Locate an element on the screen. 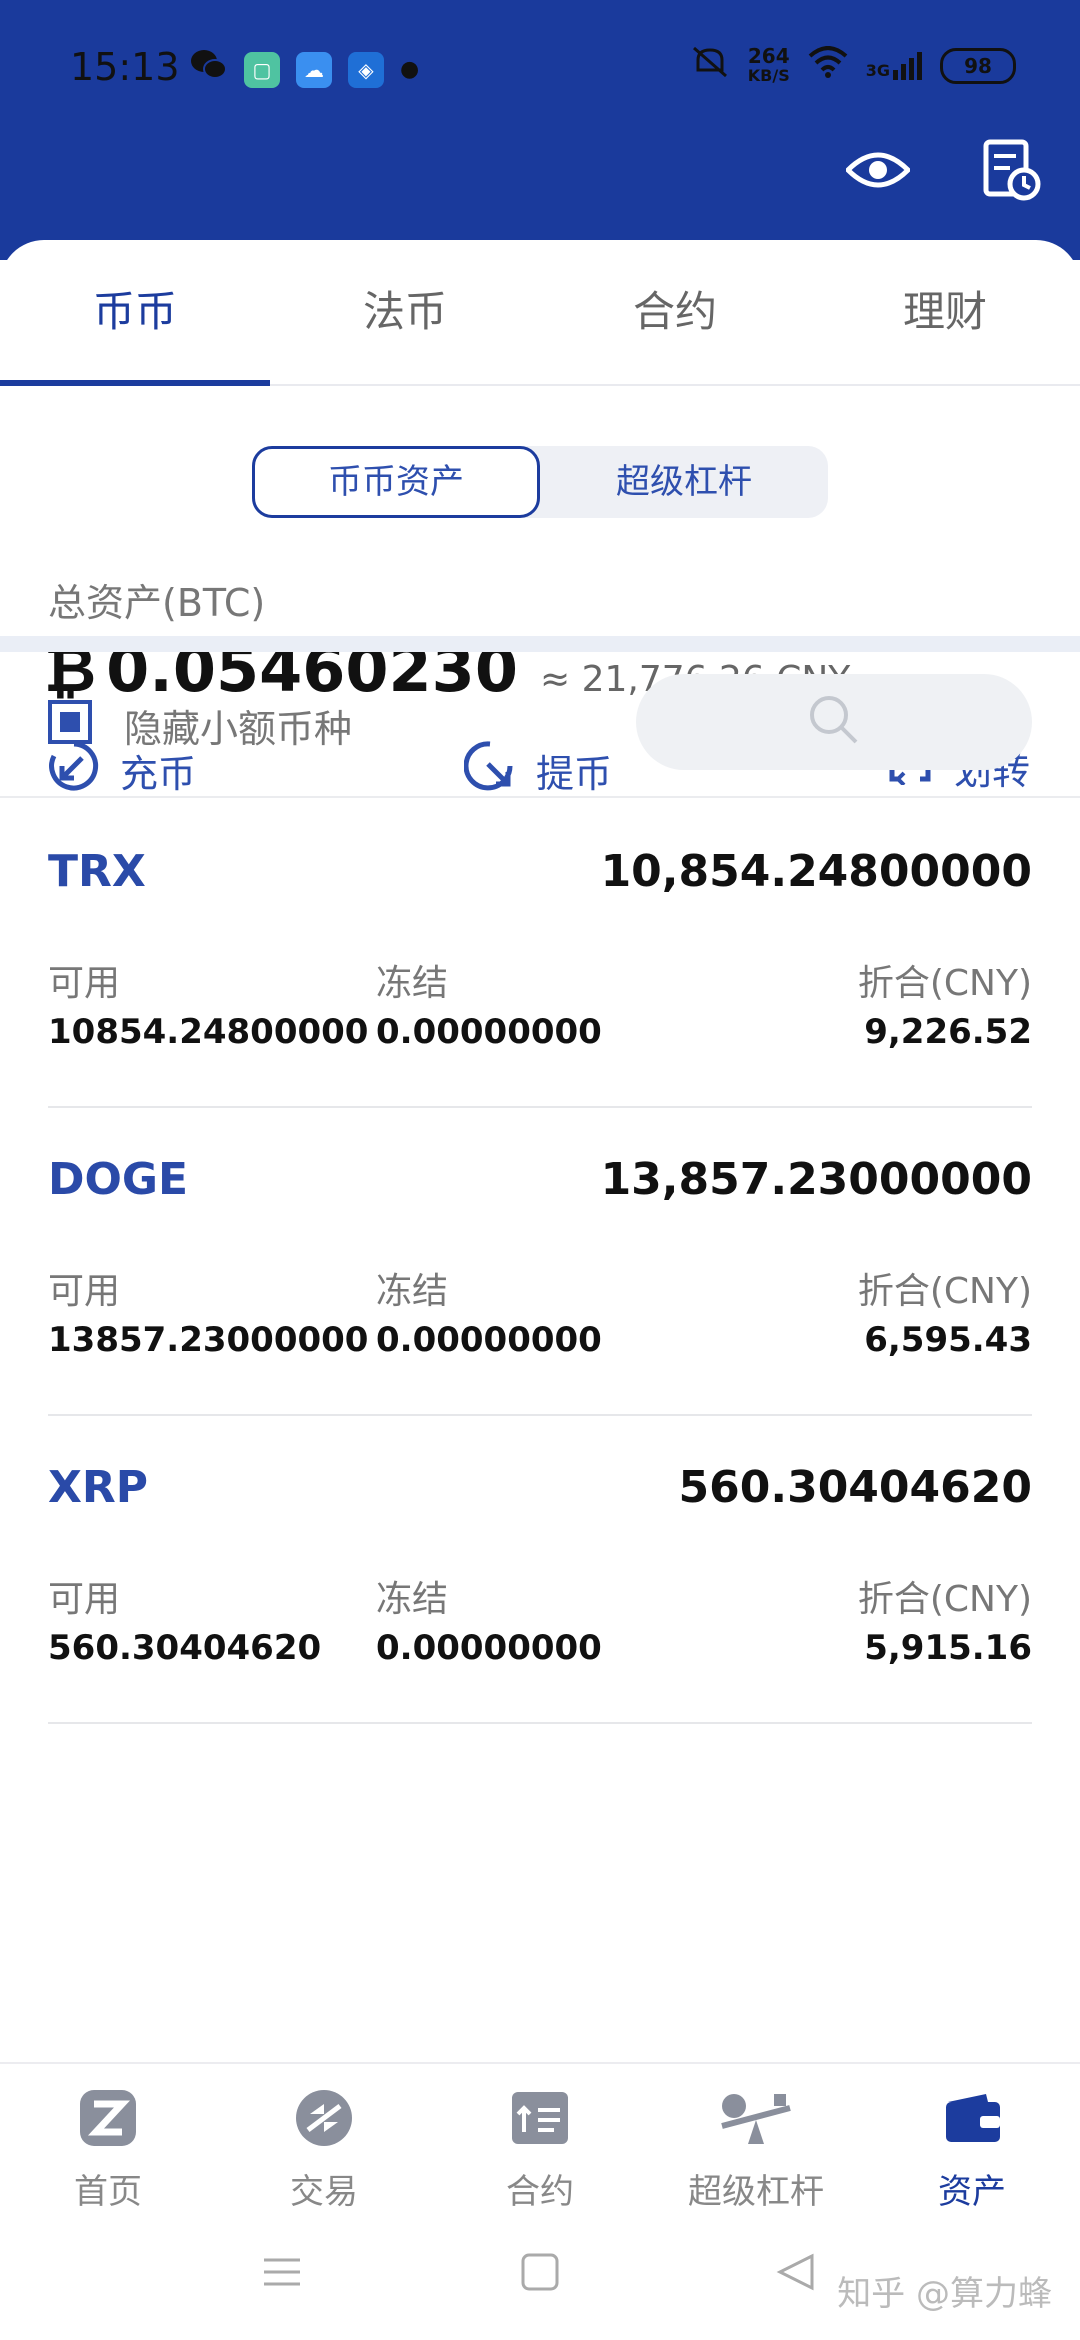 This screenshot has height=2340, width=1080. gallery-app-icon: ▢ is located at coordinates (262, 69).